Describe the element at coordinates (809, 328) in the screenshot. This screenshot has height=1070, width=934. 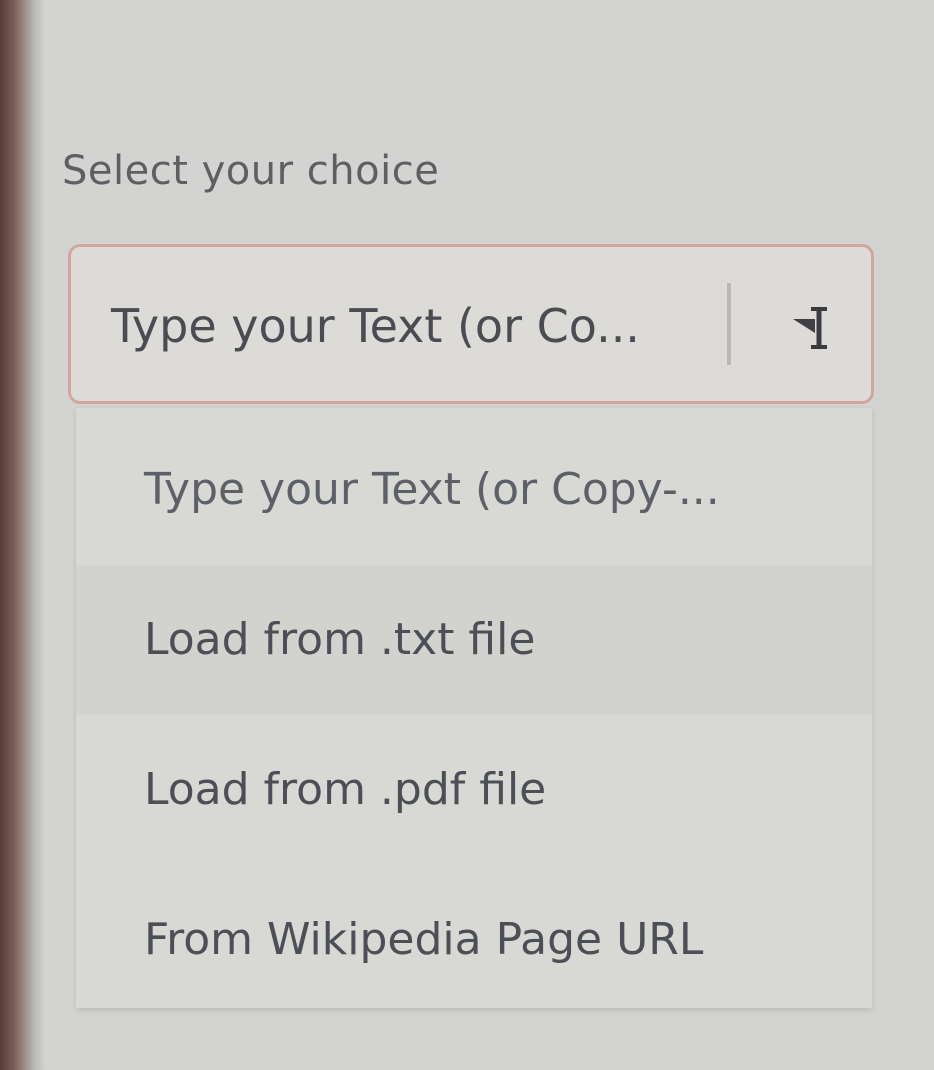
I see `dropdown-arrow-icon` at that location.